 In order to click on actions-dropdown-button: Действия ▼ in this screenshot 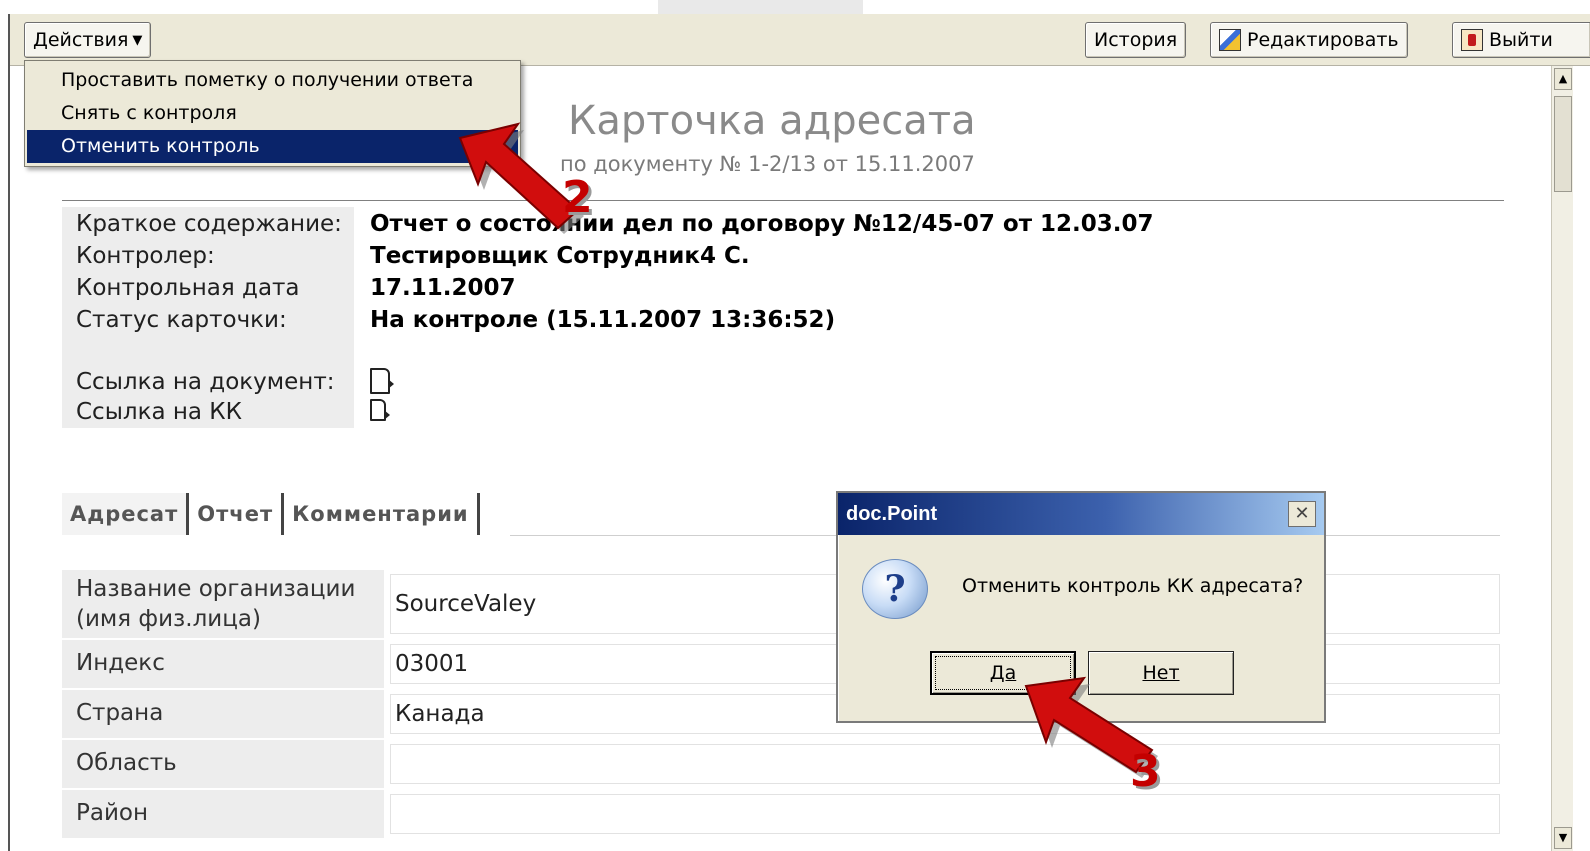, I will do `click(88, 40)`.